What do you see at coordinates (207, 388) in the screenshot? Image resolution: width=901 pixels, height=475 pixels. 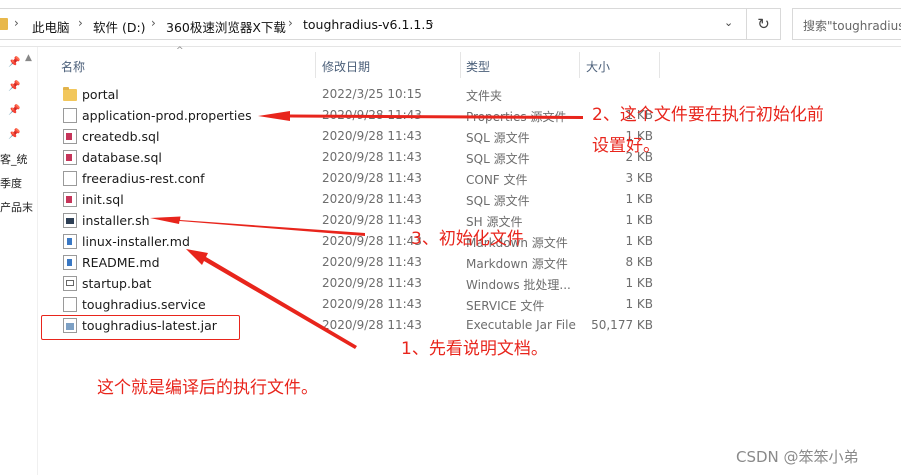 I see `annotation-jar-note: 这个就是编译后的执行文件。` at bounding box center [207, 388].